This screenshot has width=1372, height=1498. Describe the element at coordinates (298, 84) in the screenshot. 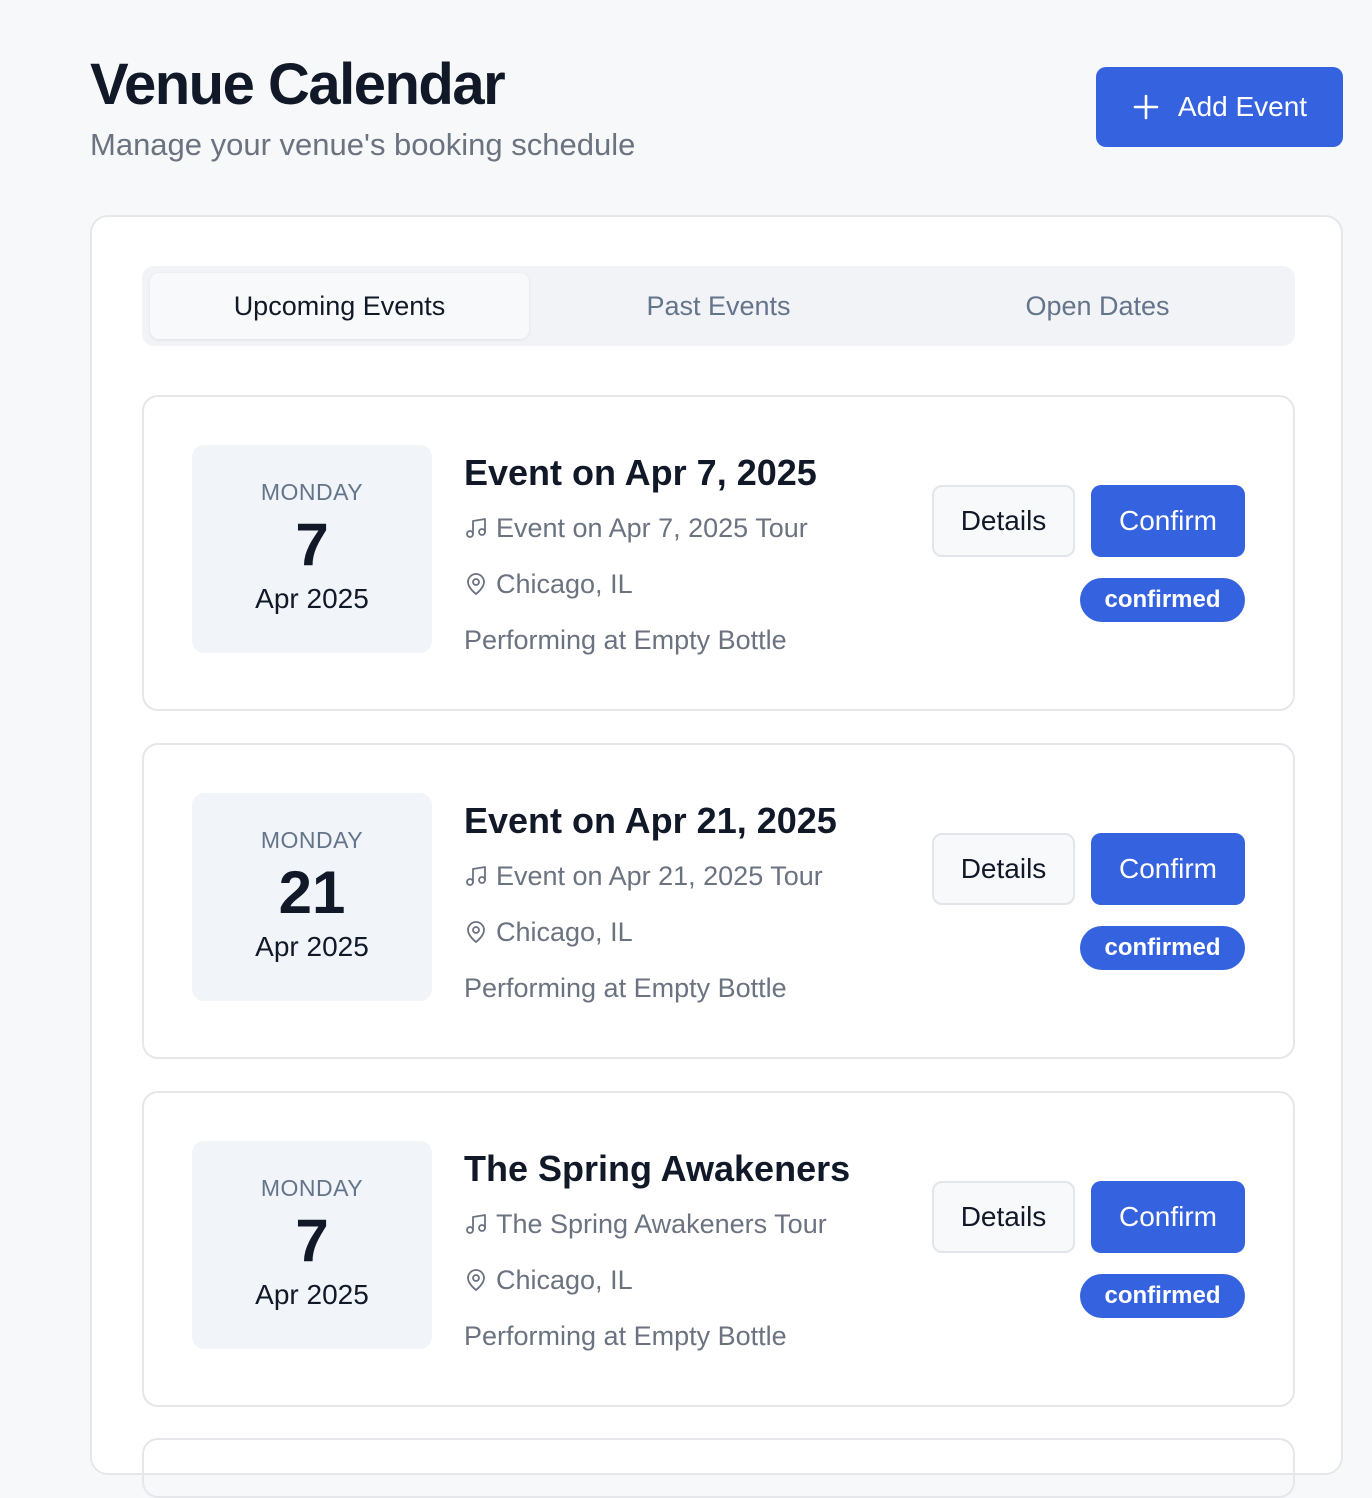

I see `page-title: Venue Calendar` at that location.